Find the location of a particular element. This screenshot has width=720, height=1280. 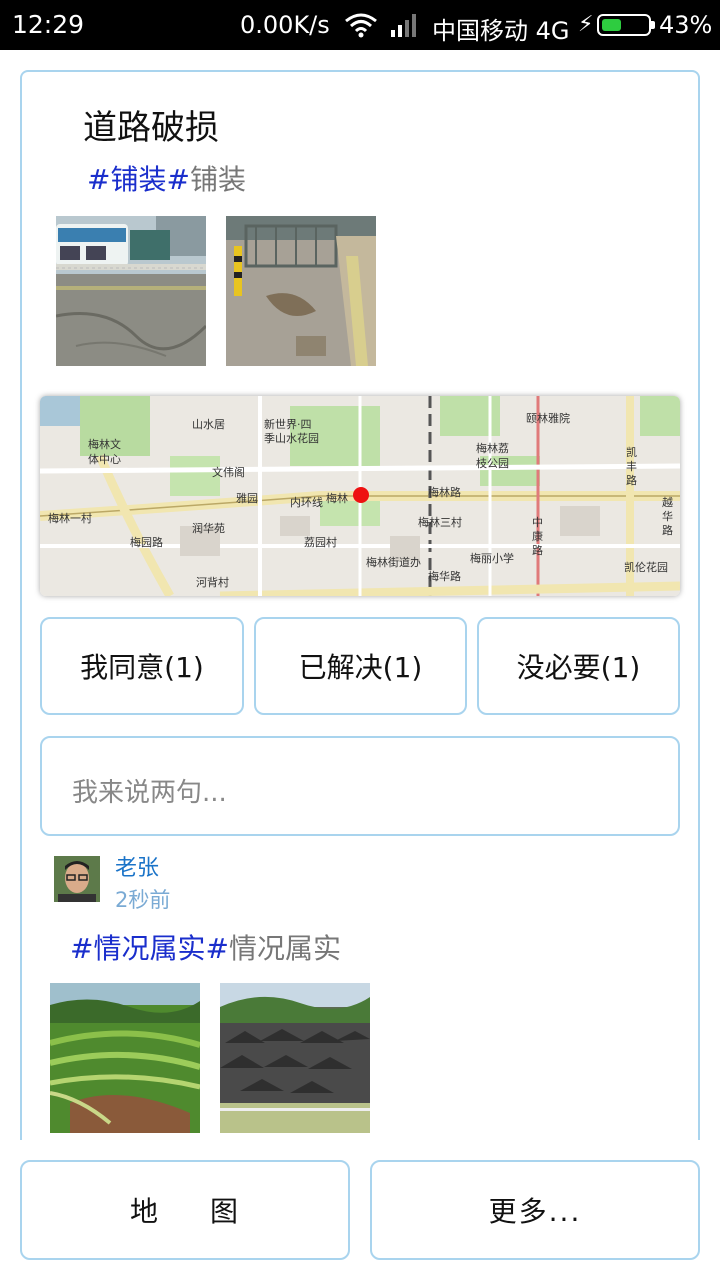

post-tag-text: 铺装 is located at coordinates (217, 179).